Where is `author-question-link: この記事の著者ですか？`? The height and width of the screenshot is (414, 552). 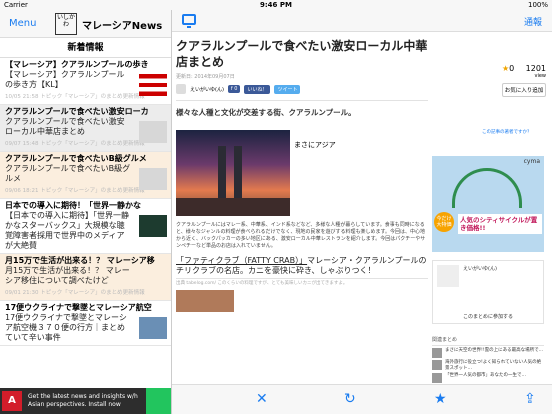 author-question-link: この記事の著者ですか？ is located at coordinates (507, 132).